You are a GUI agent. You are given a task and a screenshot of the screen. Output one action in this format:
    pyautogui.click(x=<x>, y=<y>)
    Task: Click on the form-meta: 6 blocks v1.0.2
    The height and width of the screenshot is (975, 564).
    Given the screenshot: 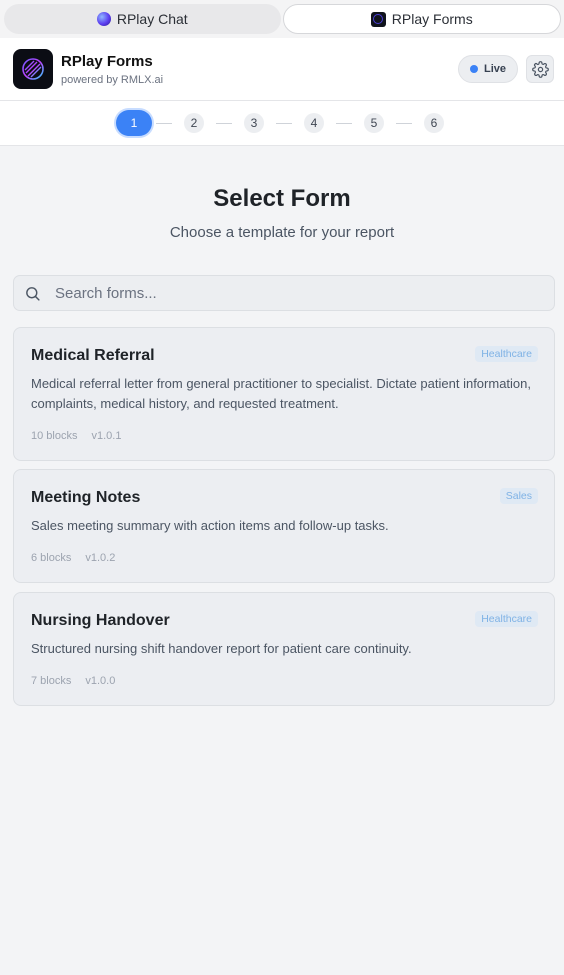 What is the action you would take?
    pyautogui.click(x=73, y=558)
    